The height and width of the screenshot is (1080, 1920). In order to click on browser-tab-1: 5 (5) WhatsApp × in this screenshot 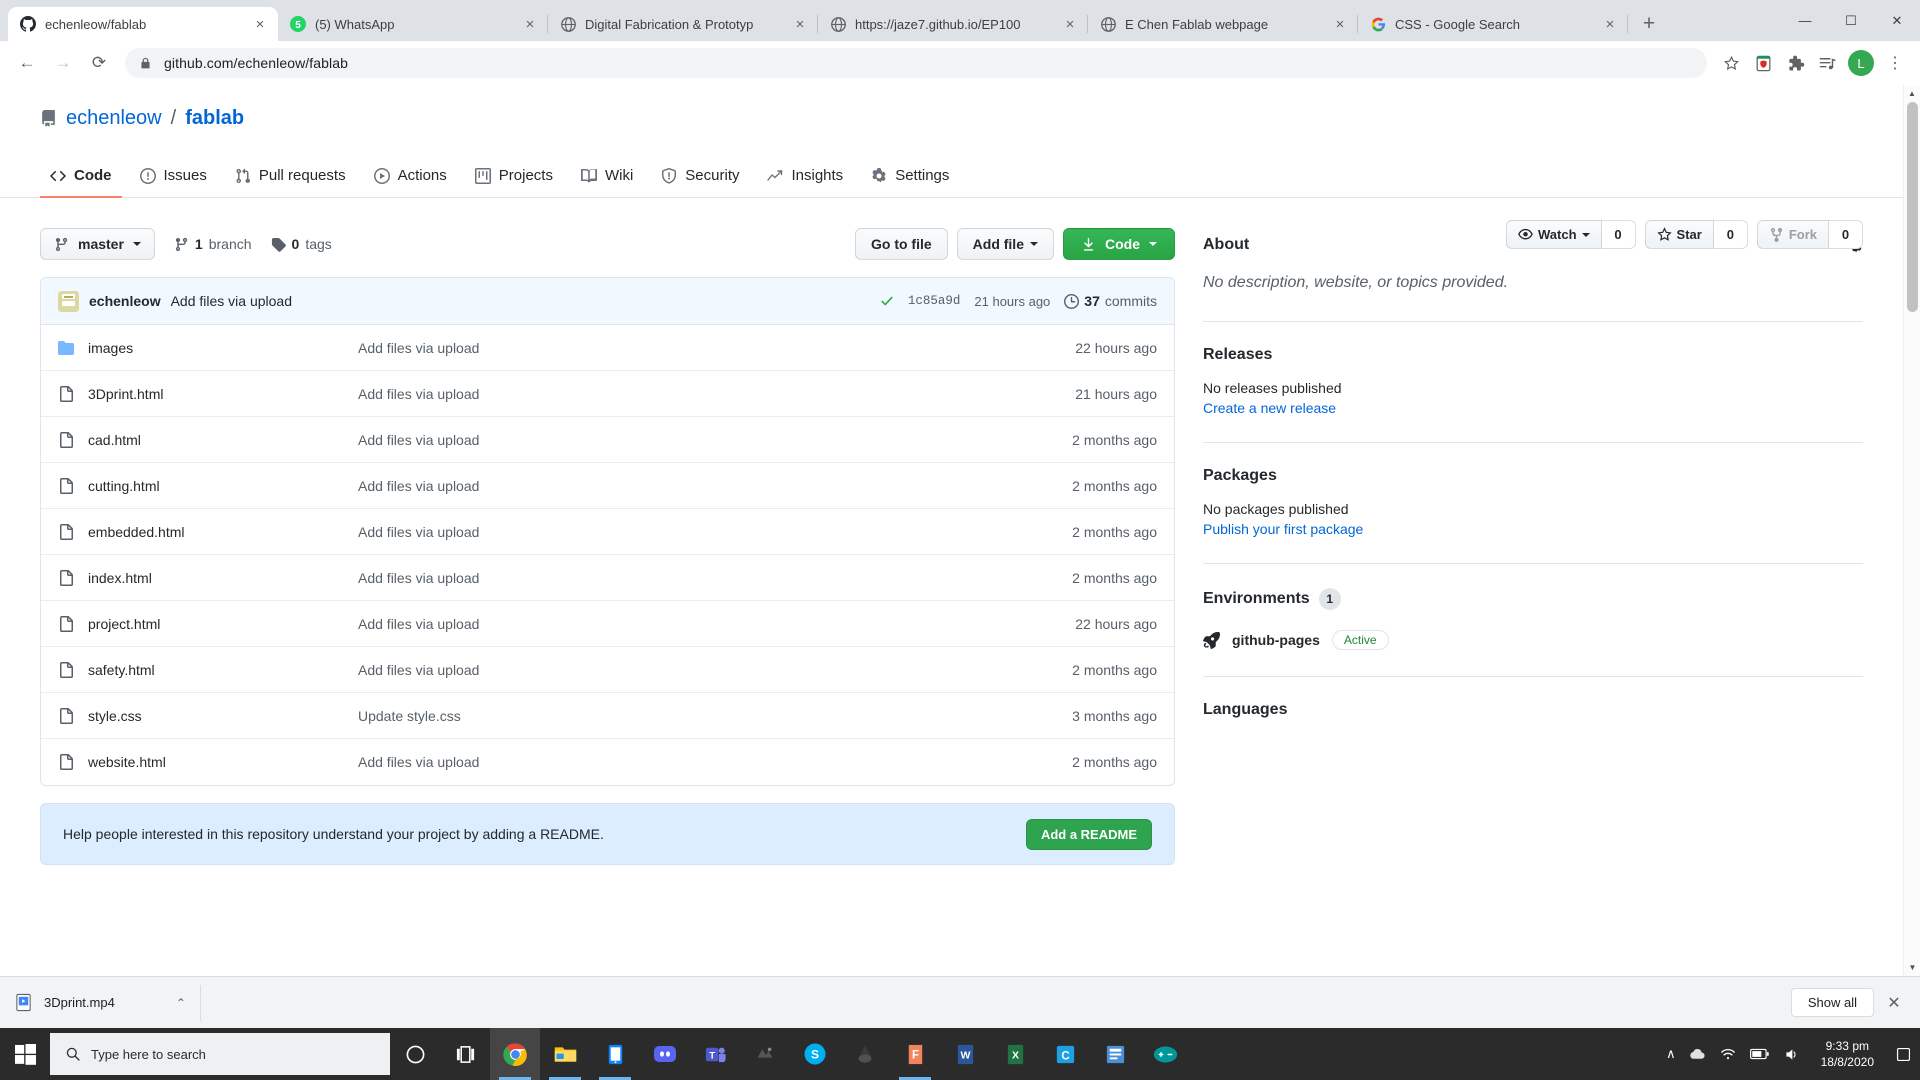, I will do `click(413, 24)`.